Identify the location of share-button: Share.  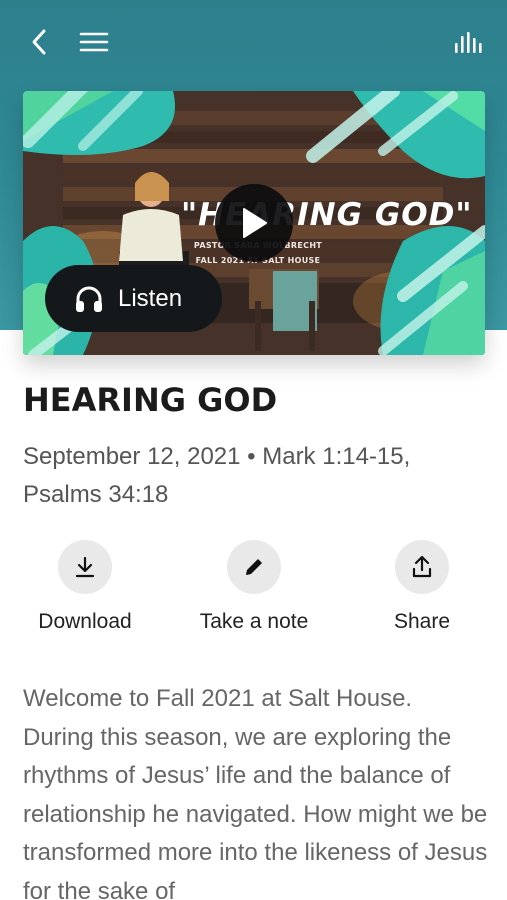
(422, 587).